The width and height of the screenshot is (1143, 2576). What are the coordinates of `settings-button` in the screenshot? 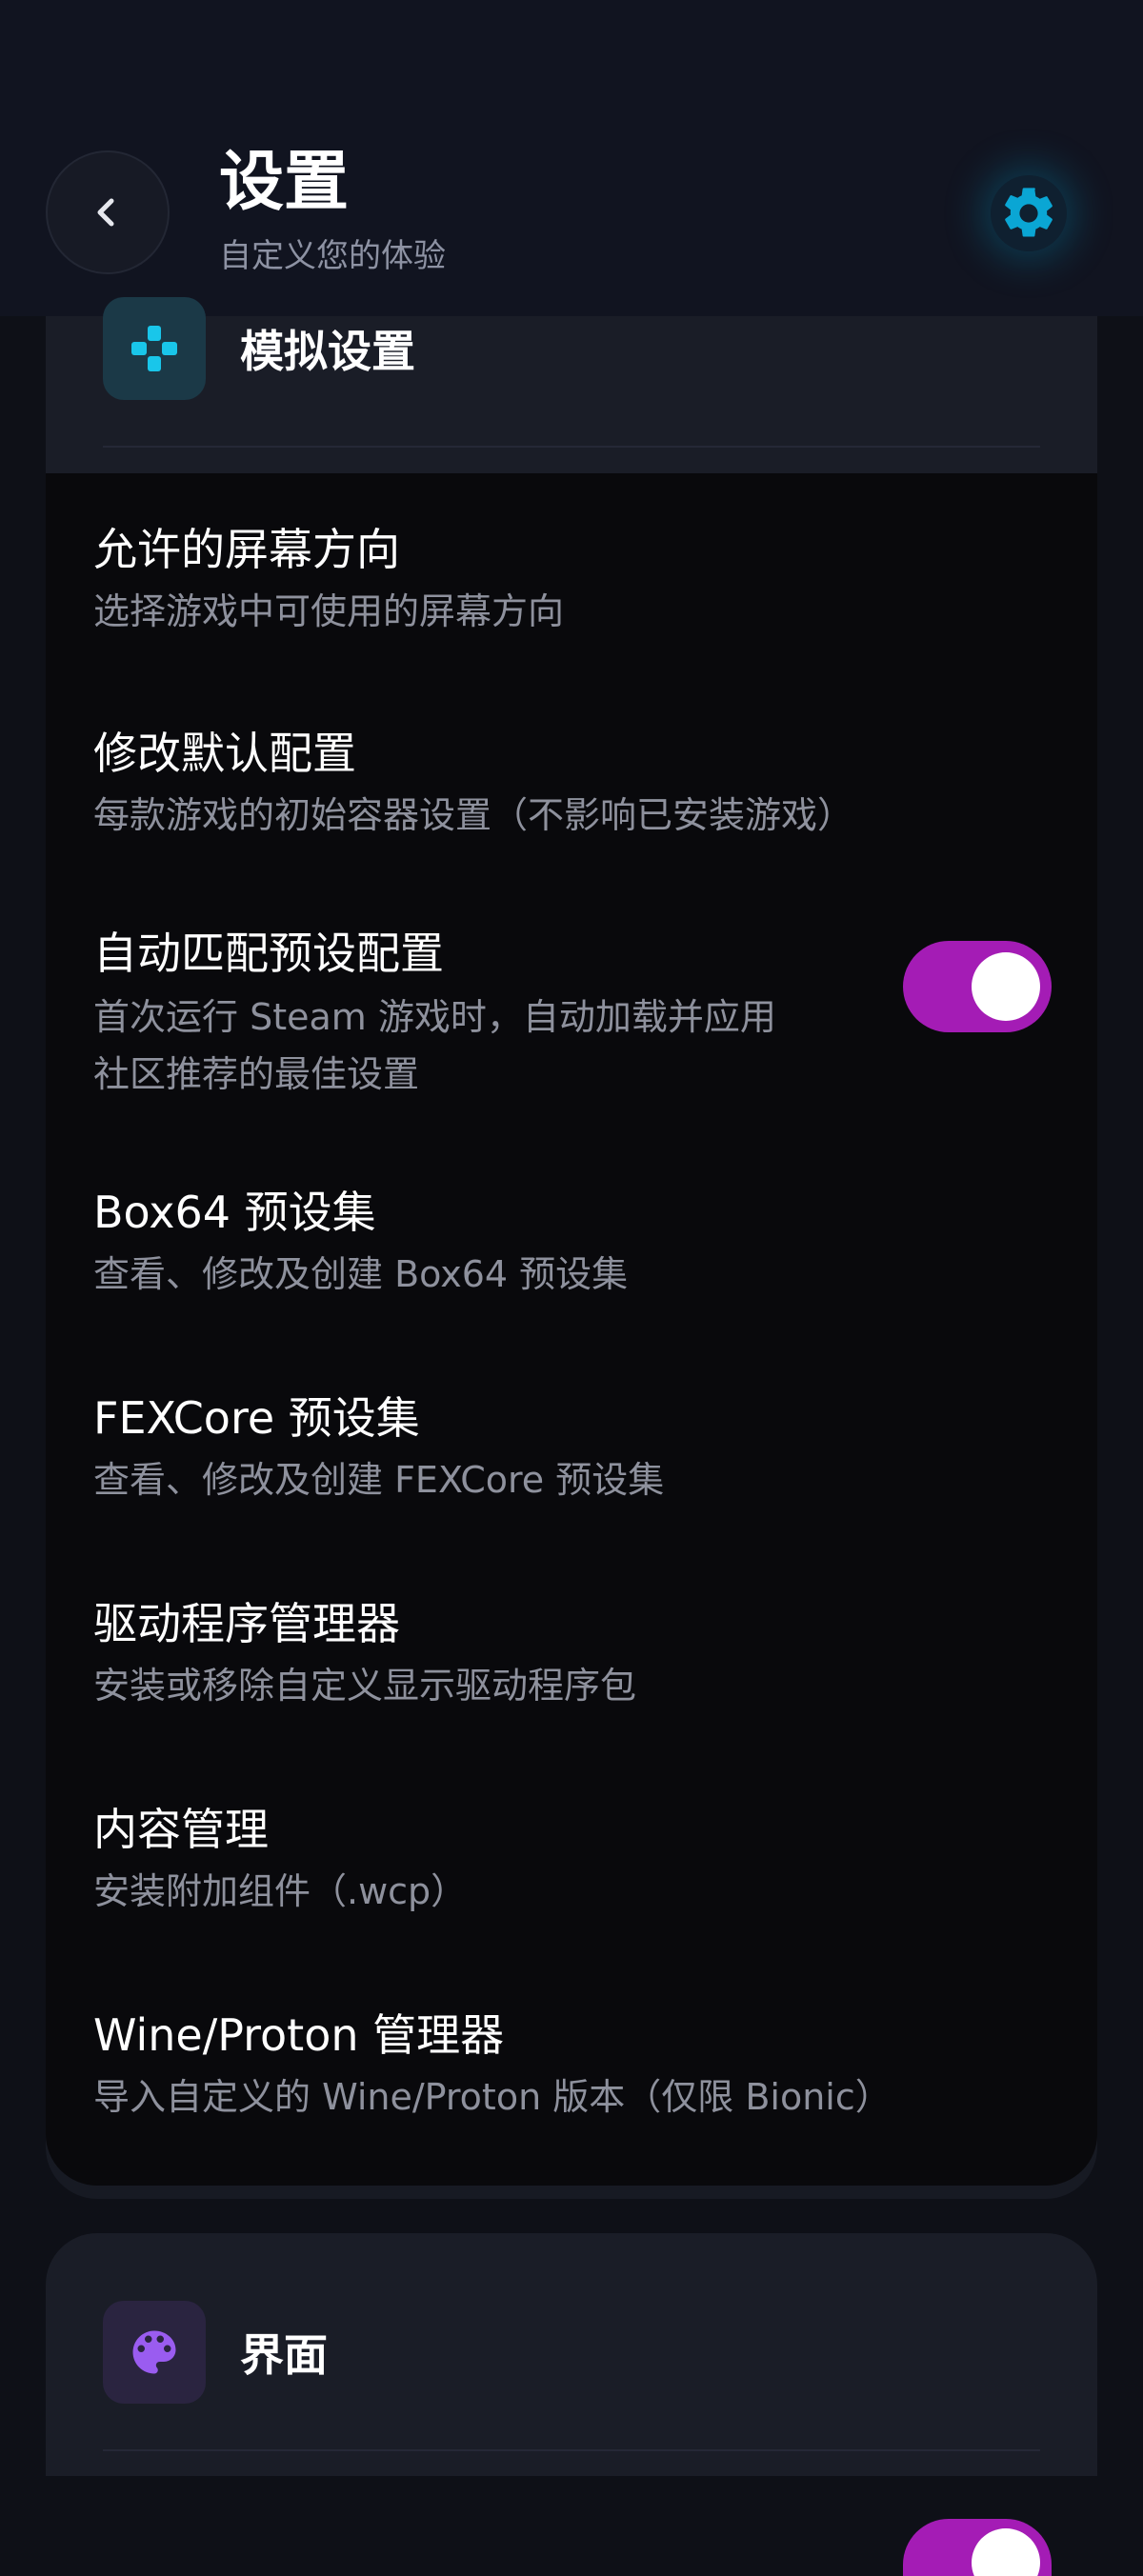 It's located at (1029, 213).